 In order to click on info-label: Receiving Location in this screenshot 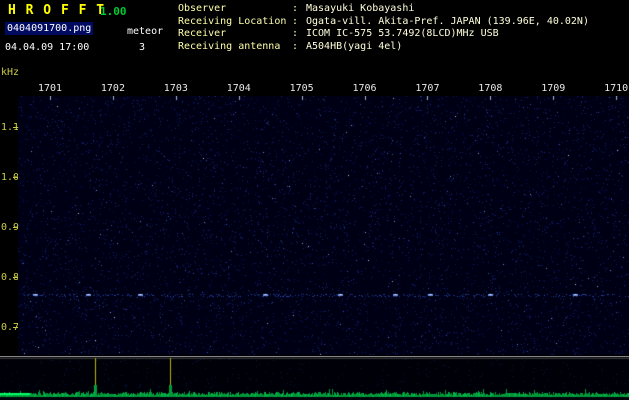, I will do `click(232, 21)`.